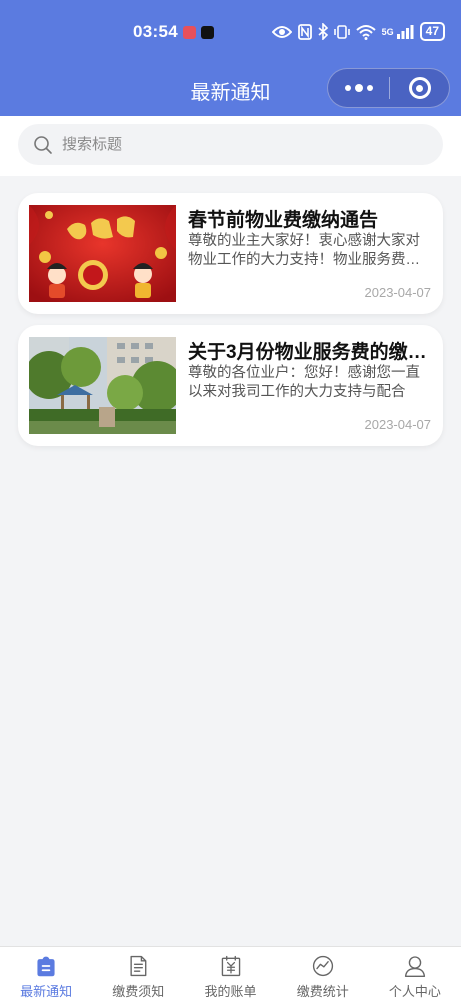 This screenshot has width=461, height=1000. I want to click on search-area, so click(230, 146).